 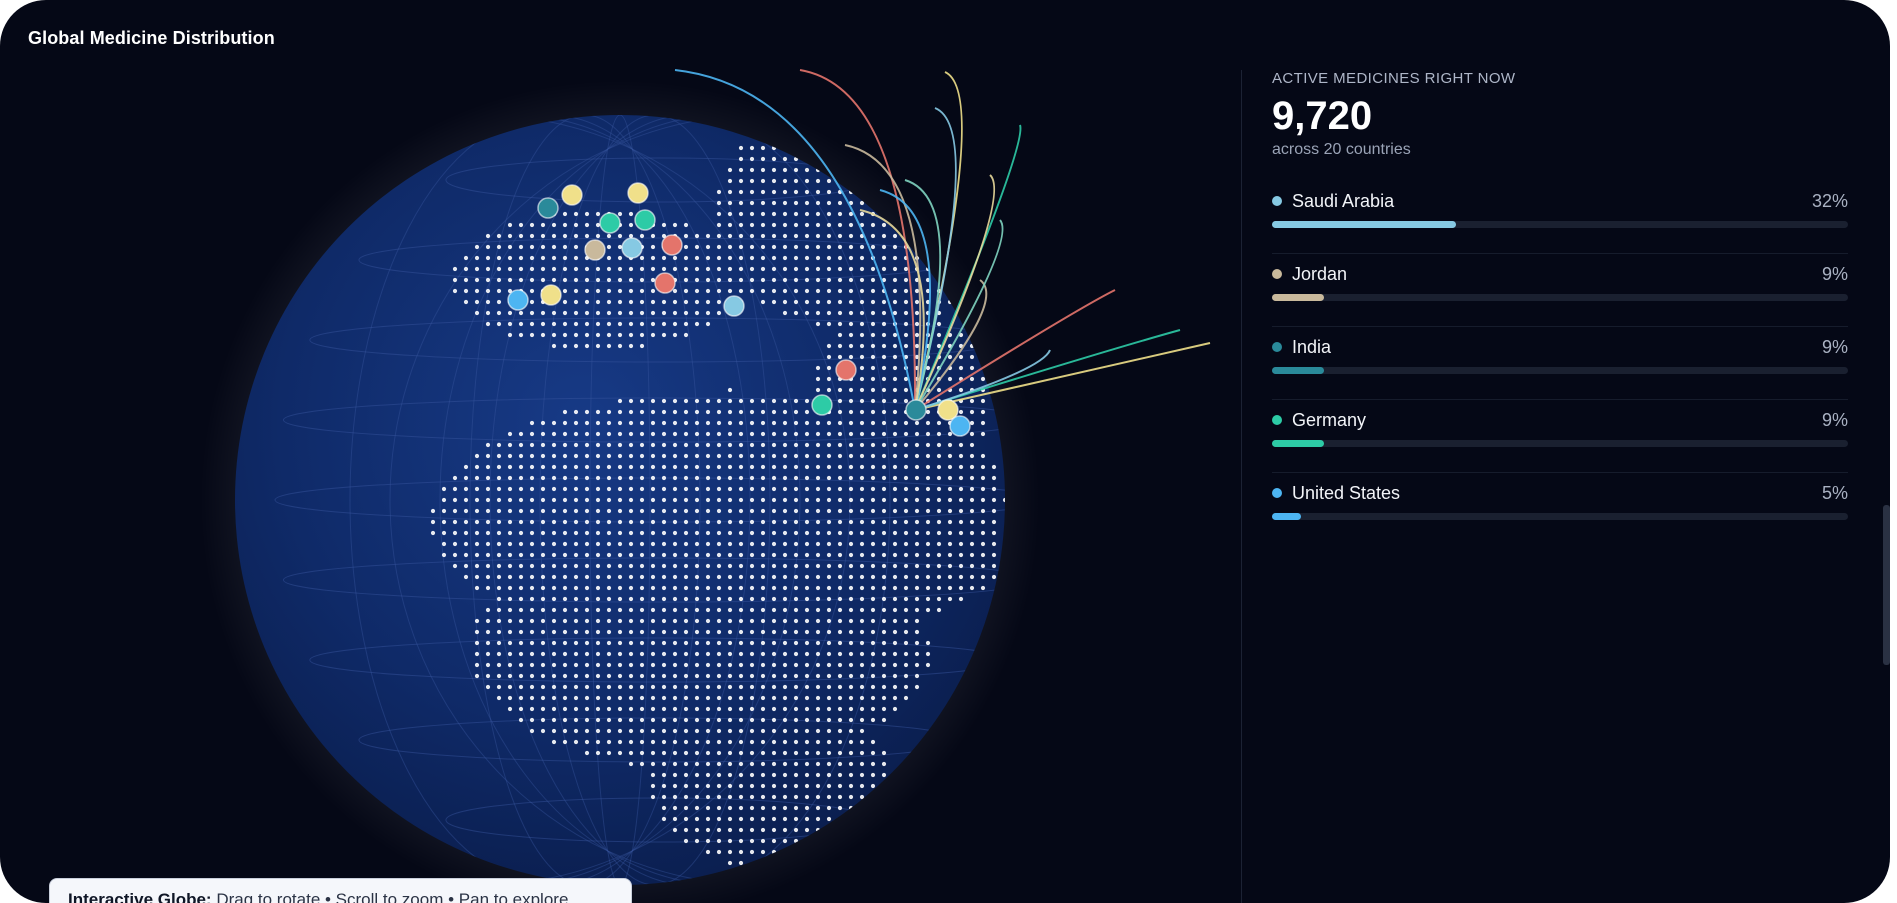 What do you see at coordinates (1329, 420) in the screenshot?
I see `country-name: Germany` at bounding box center [1329, 420].